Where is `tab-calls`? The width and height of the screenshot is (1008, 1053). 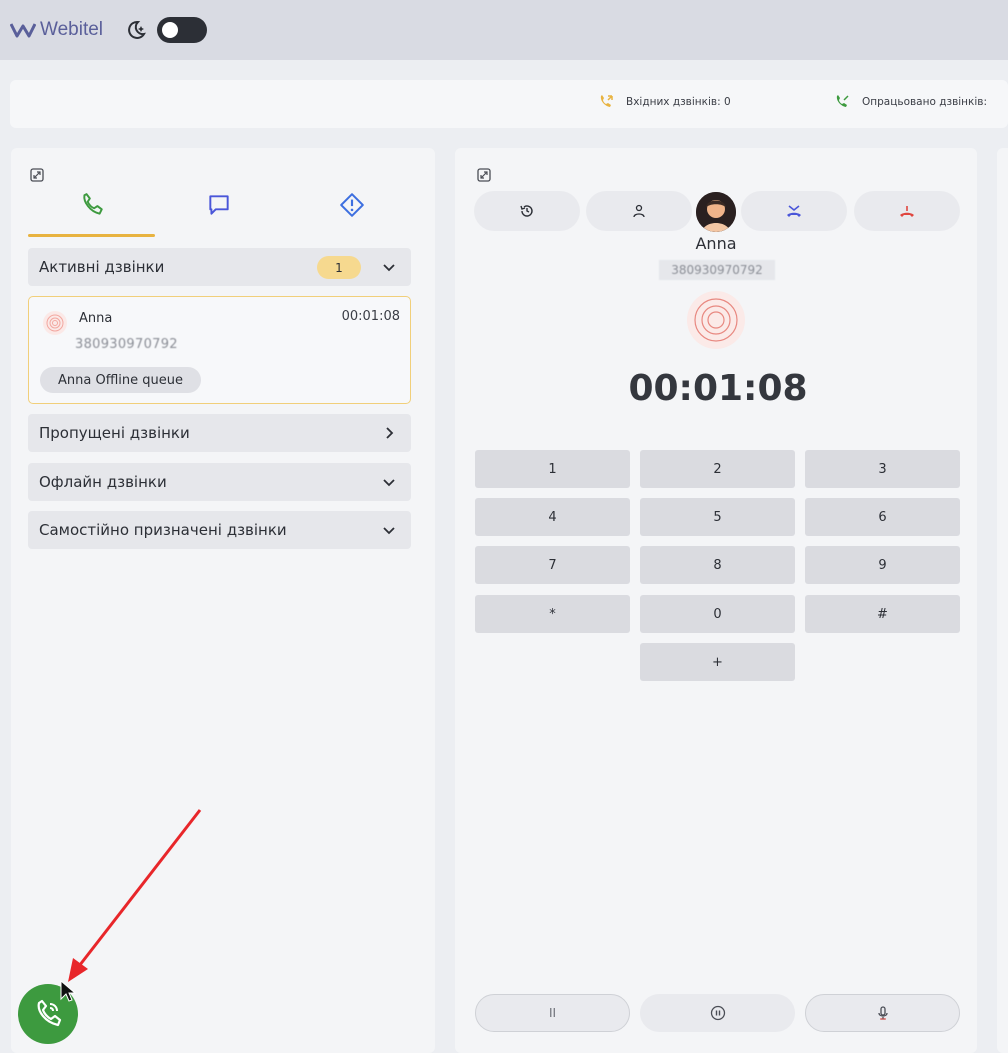
tab-calls is located at coordinates (91, 213).